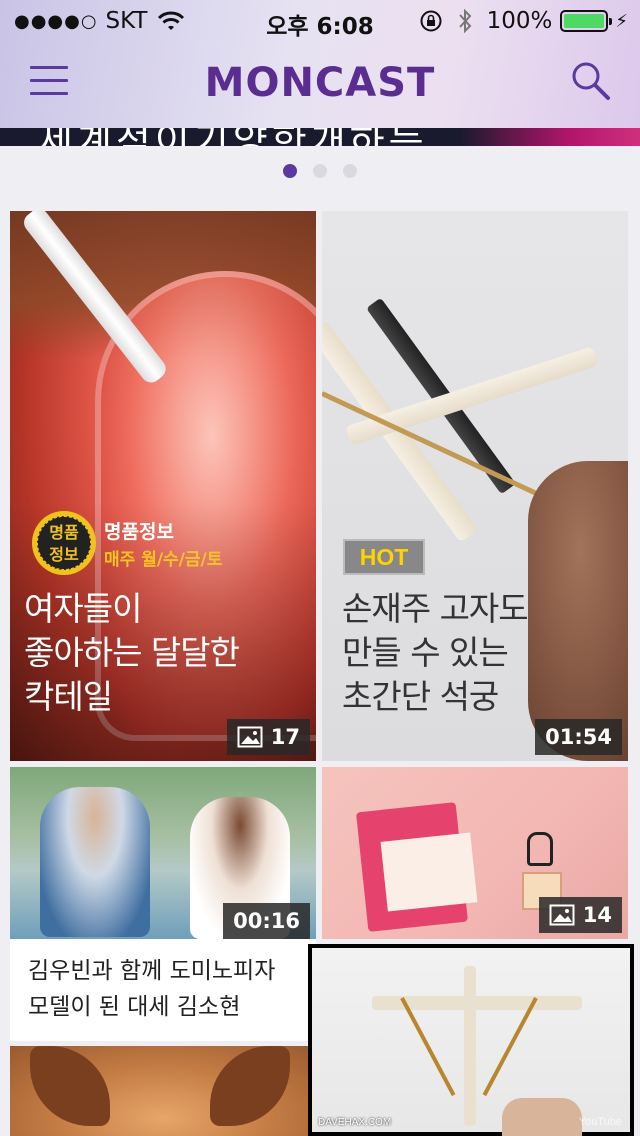 The height and width of the screenshot is (1136, 640). I want to click on video-duration: 01:54, so click(578, 737).